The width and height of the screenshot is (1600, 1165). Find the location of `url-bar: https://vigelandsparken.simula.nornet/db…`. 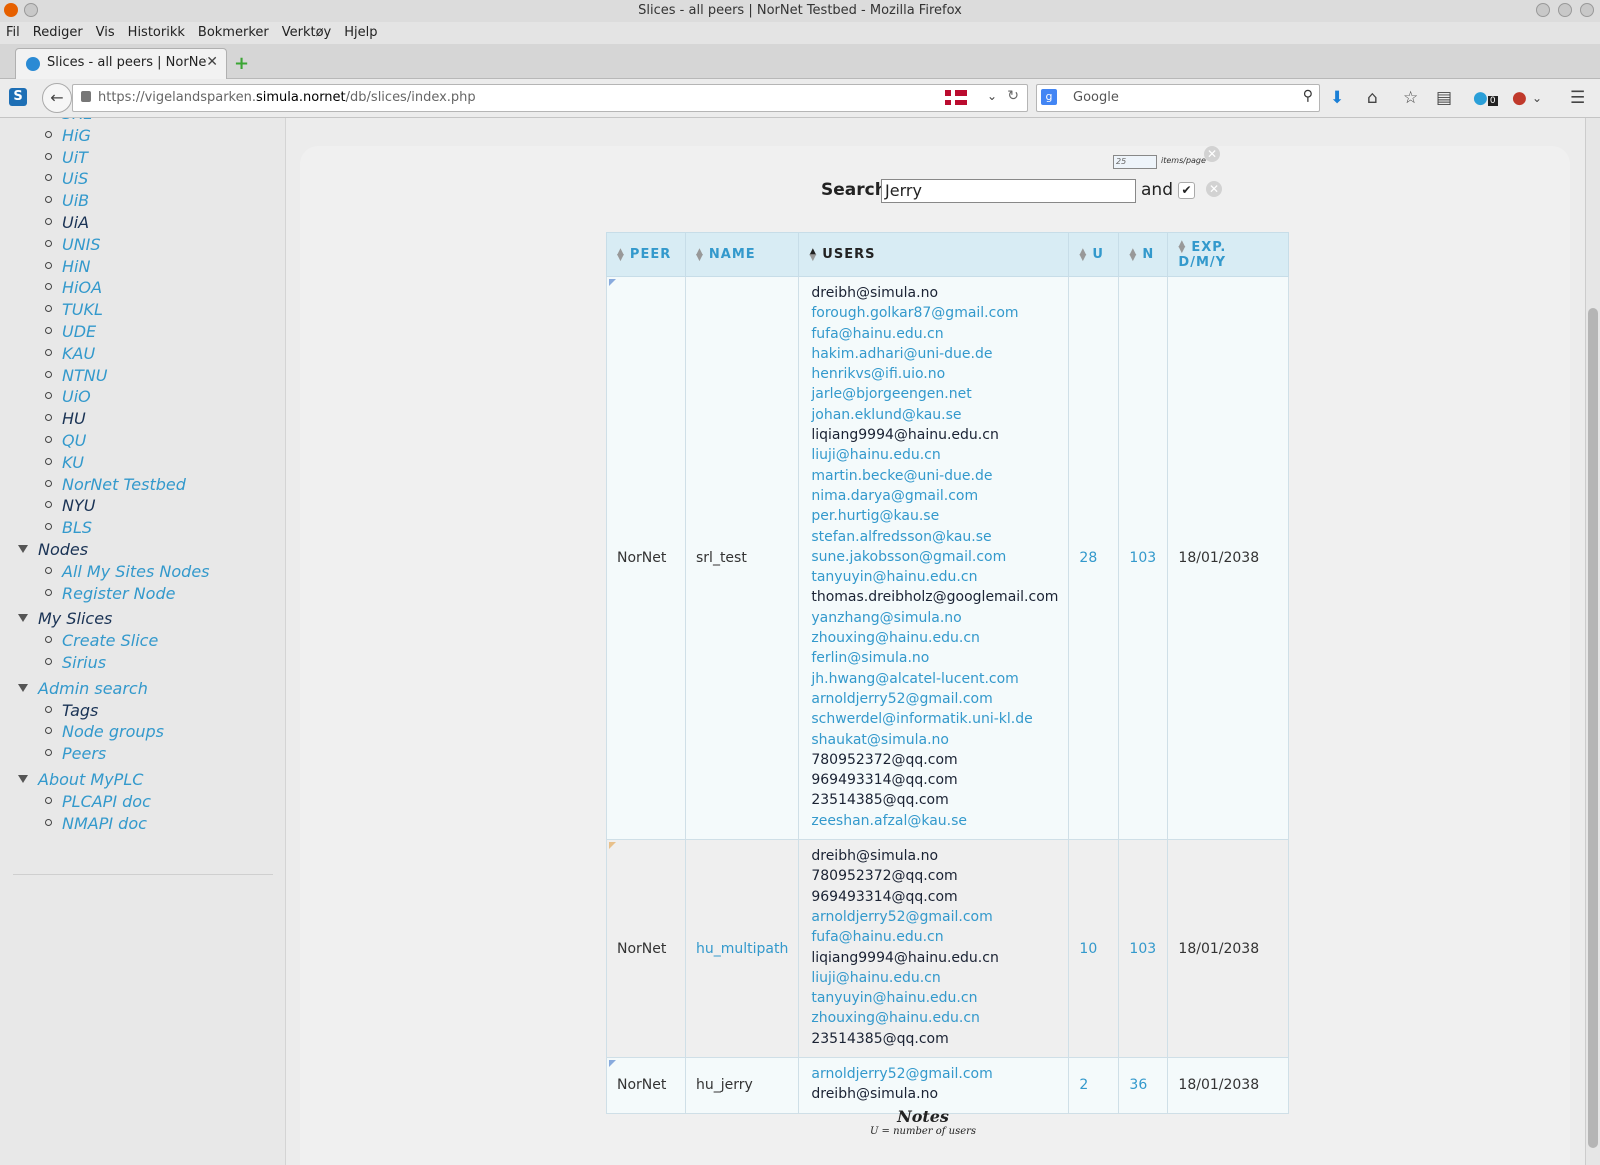

url-bar: https://vigelandsparken.simula.nornet/db… is located at coordinates (550, 98).